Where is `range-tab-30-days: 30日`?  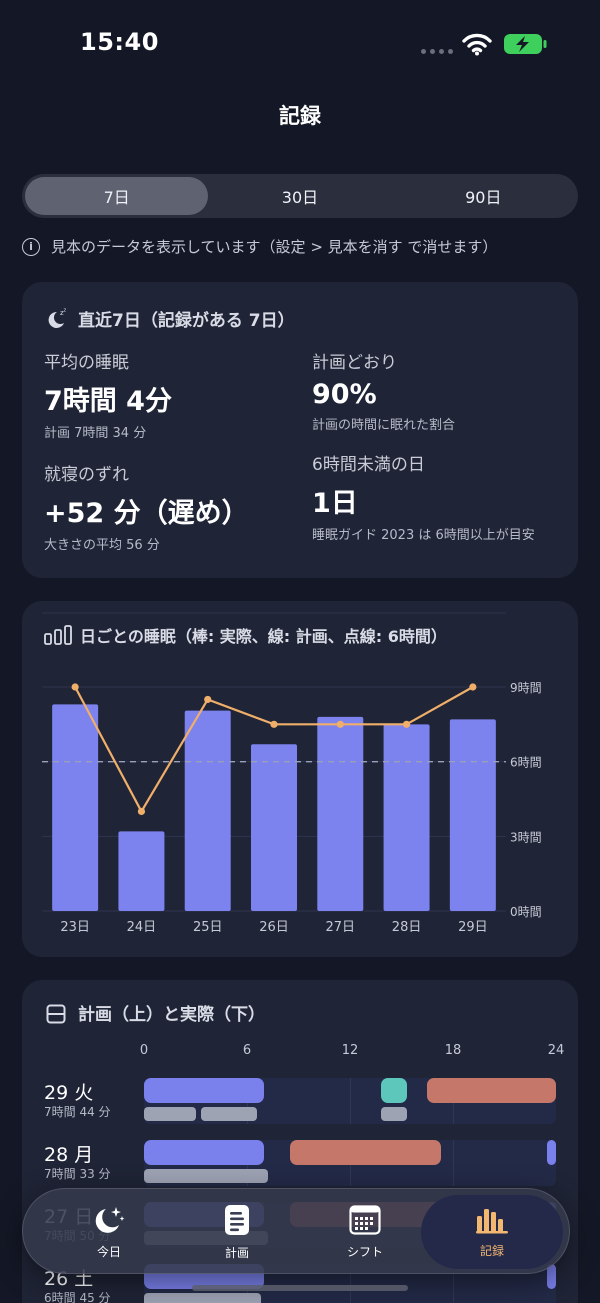
range-tab-30-days: 30日 is located at coordinates (299, 196).